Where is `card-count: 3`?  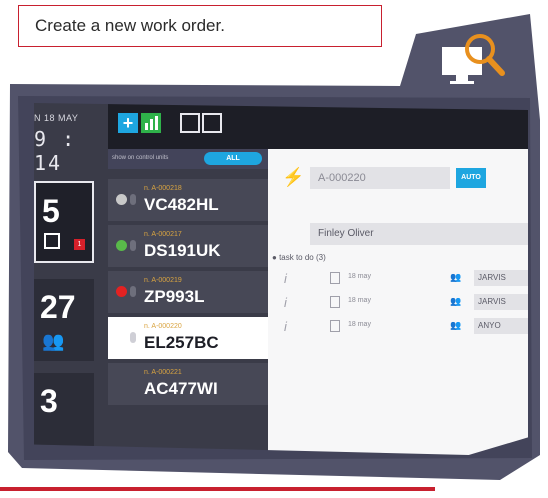 card-count: 3 is located at coordinates (49, 401).